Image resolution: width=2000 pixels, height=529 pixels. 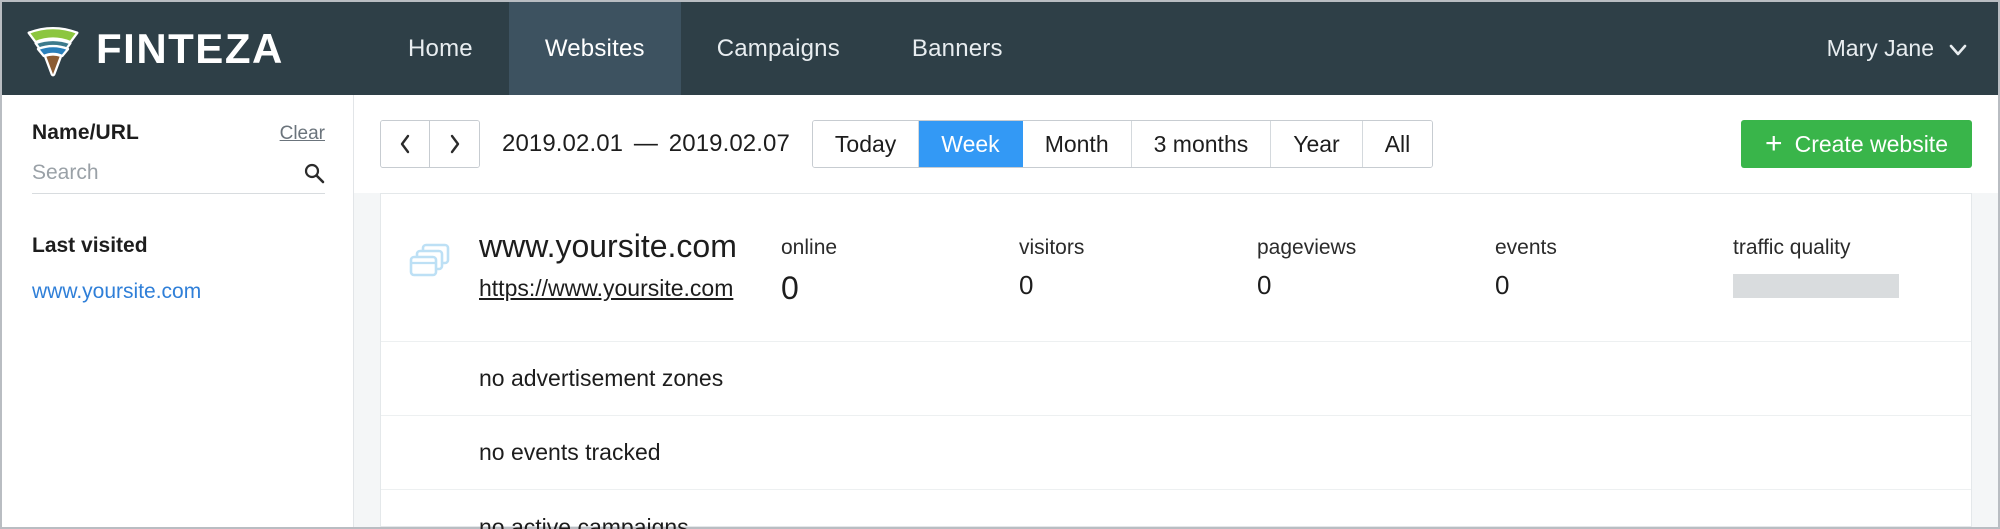 What do you see at coordinates (1026, 285) in the screenshot?
I see `metric-visitors-value: 0` at bounding box center [1026, 285].